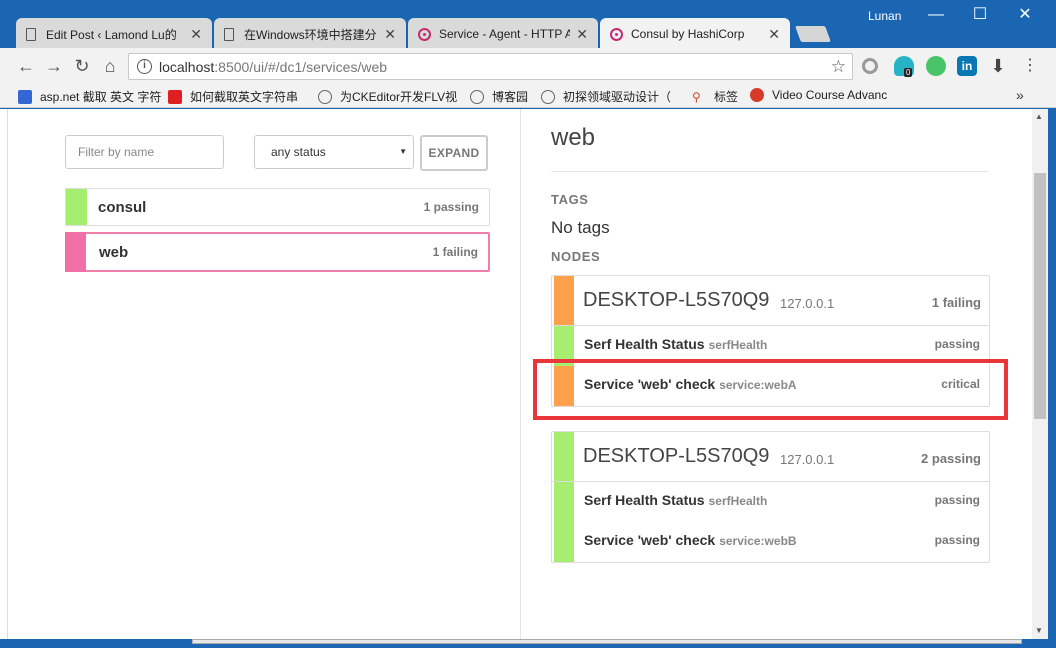  Describe the element at coordinates (1020, 95) in the screenshot. I see `bookmarks-overflow-icon: »` at that location.